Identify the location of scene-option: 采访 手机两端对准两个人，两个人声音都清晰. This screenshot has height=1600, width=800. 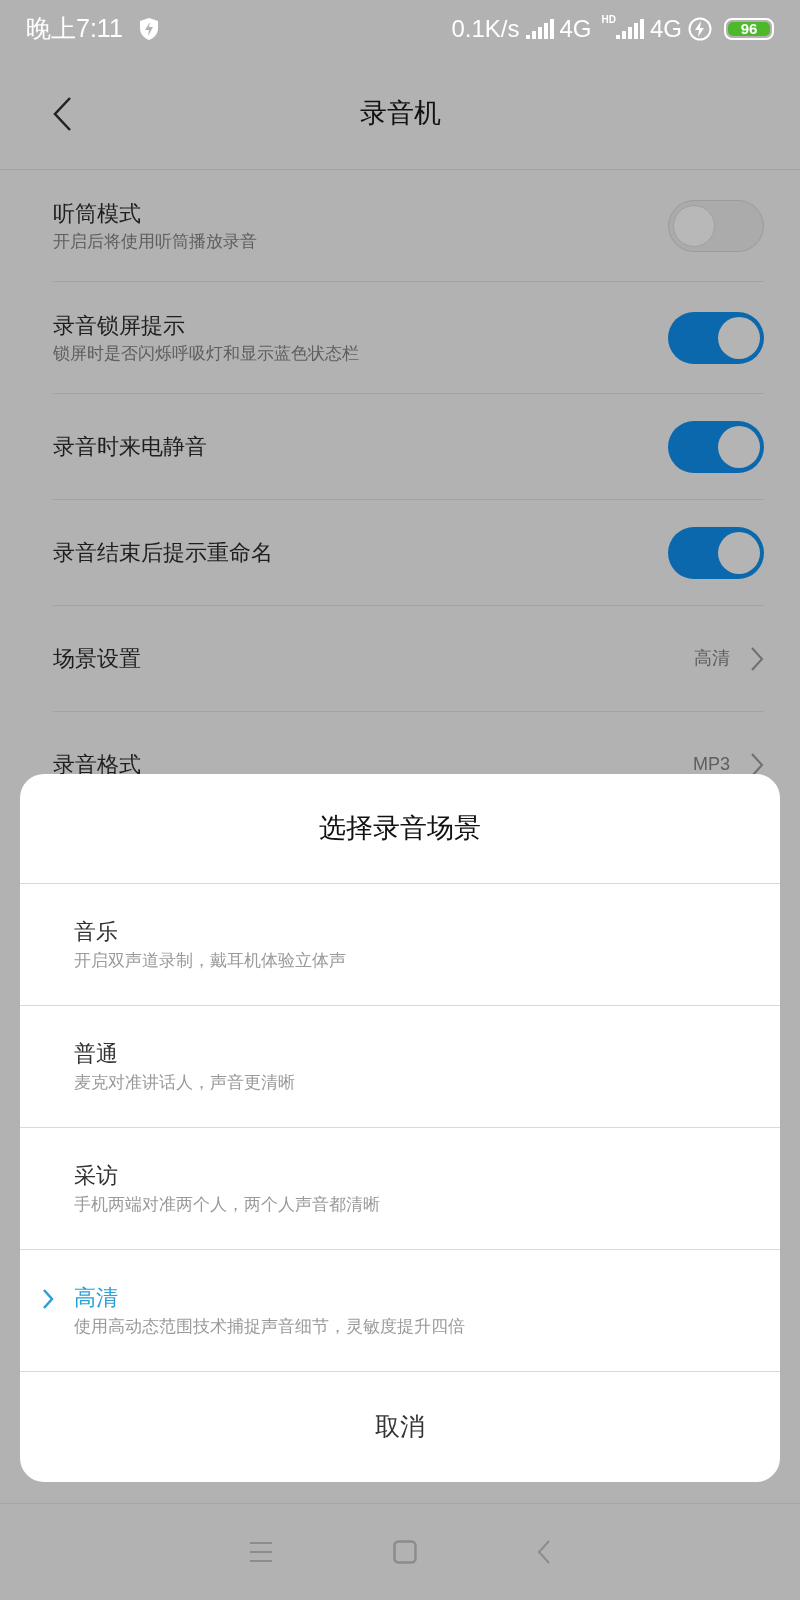
(400, 1189).